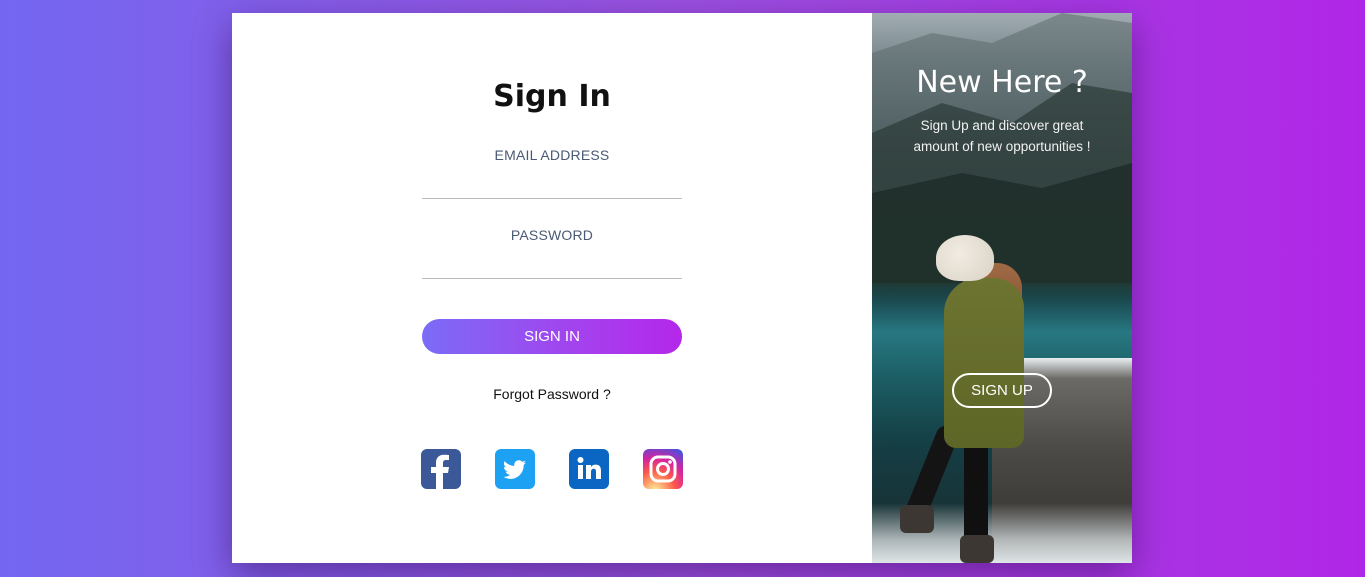  What do you see at coordinates (965, 258) in the screenshot?
I see `person-hat` at bounding box center [965, 258].